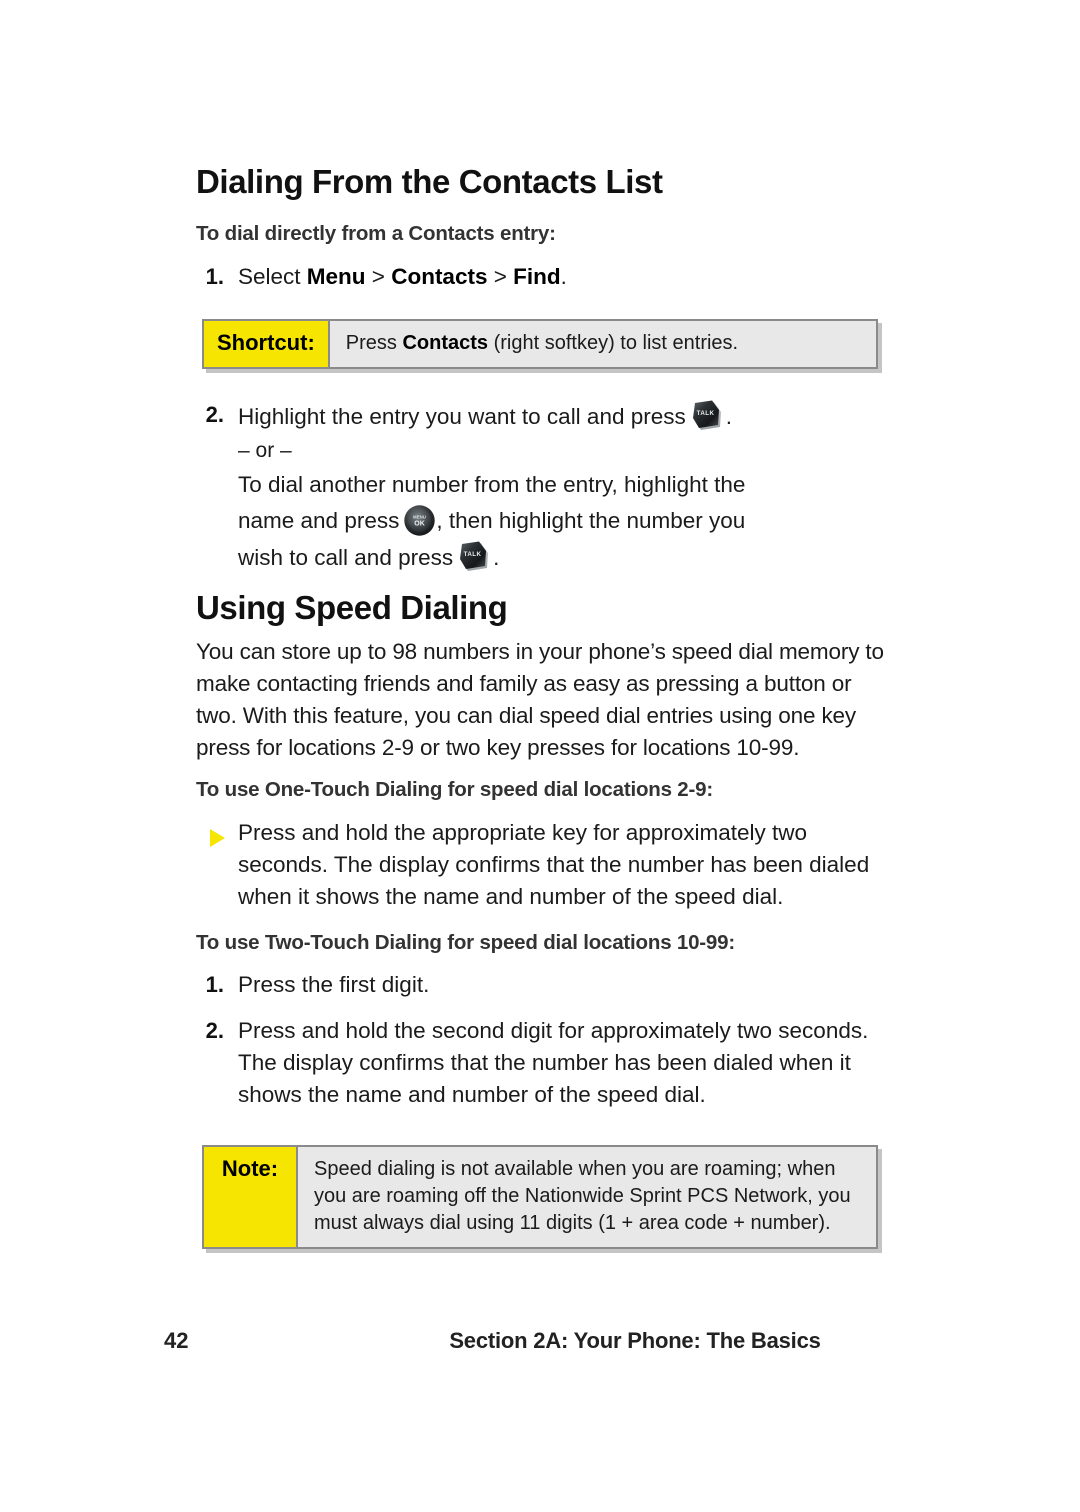 Image resolution: width=1080 pixels, height=1512 pixels. What do you see at coordinates (251, 1196) in the screenshot?
I see `note-label: Note:` at bounding box center [251, 1196].